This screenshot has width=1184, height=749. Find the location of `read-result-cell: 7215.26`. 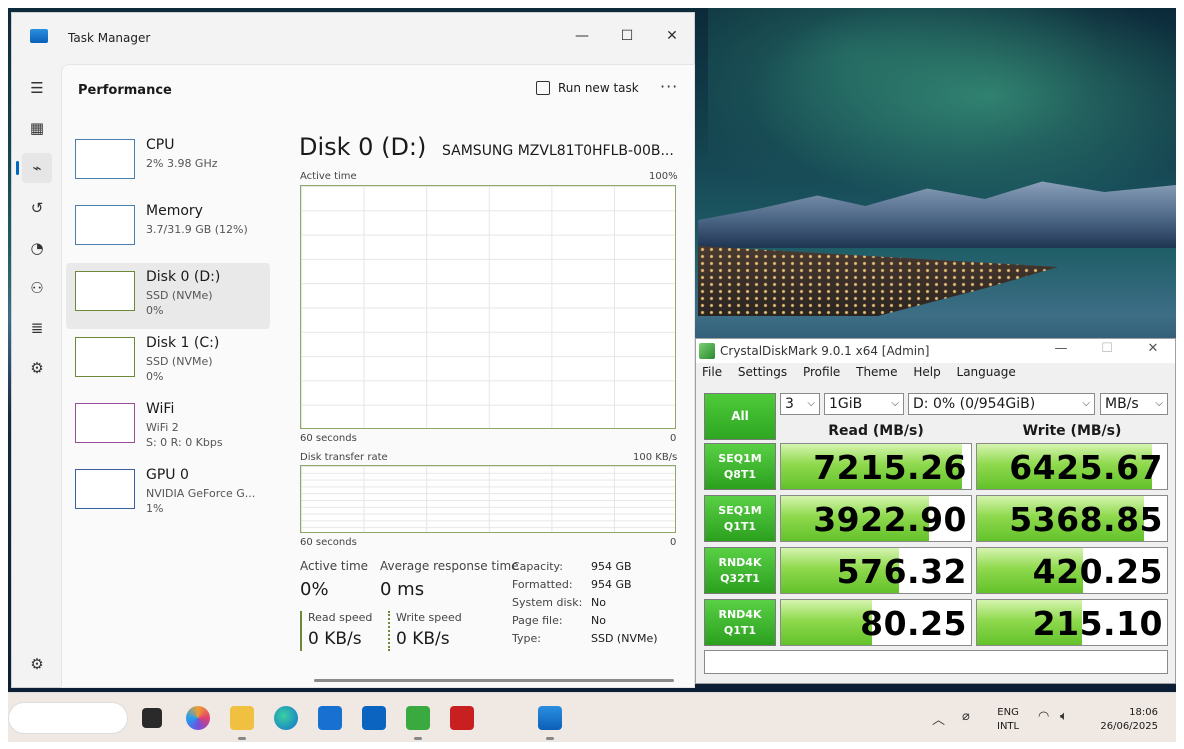

read-result-cell: 7215.26 is located at coordinates (876, 466).